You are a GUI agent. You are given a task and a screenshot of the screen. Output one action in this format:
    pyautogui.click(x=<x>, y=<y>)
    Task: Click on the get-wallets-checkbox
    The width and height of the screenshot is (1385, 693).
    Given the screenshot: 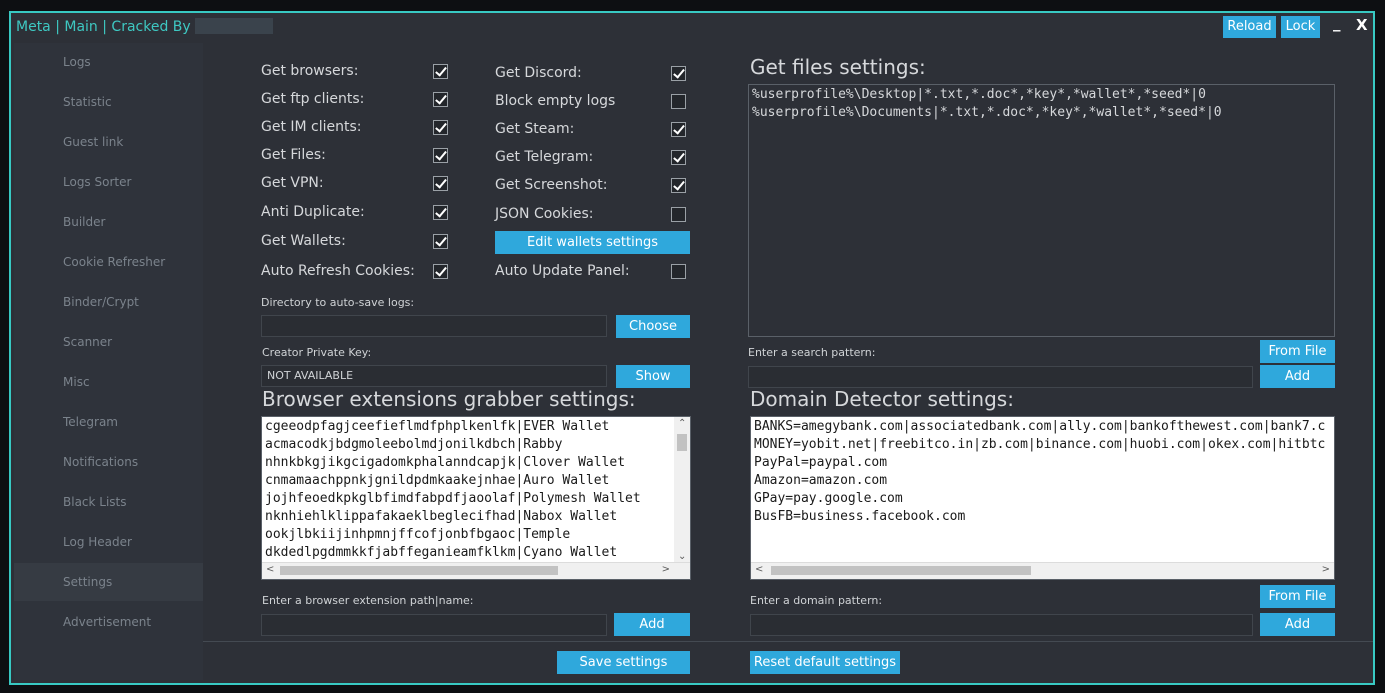 What is the action you would take?
    pyautogui.click(x=440, y=241)
    